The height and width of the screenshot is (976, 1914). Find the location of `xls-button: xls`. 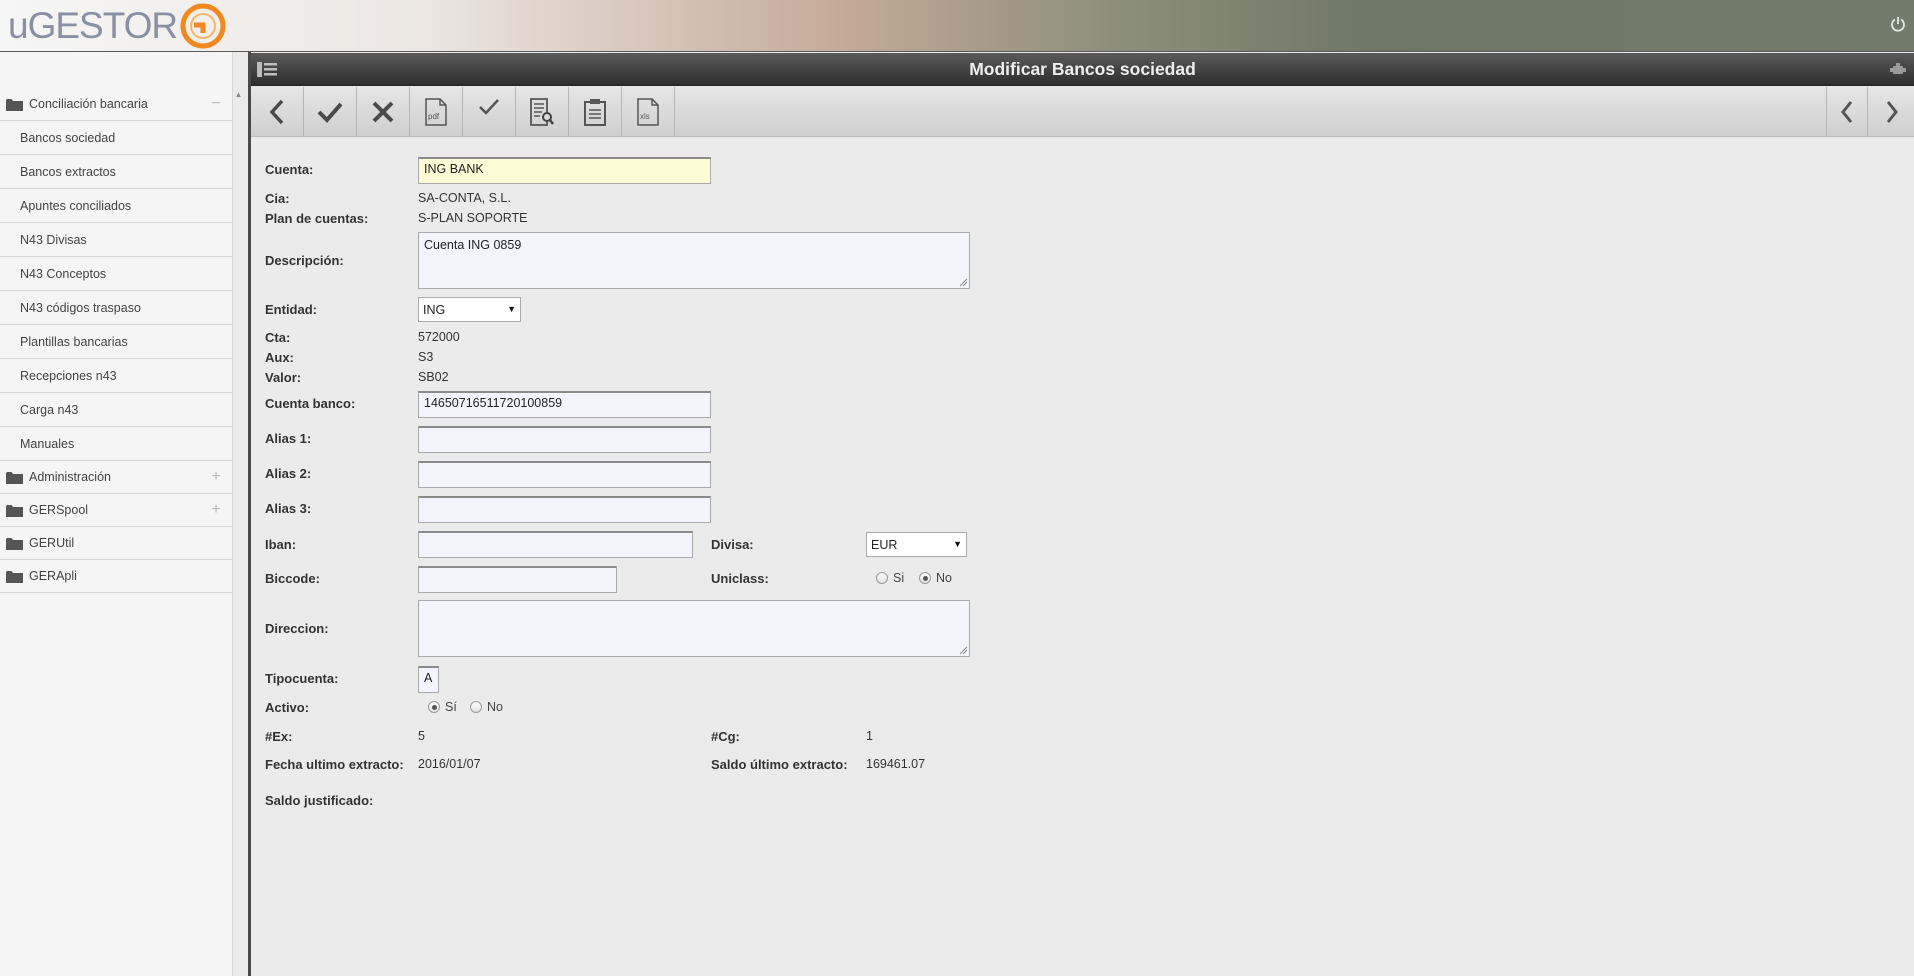

xls-button: xls is located at coordinates (648, 111).